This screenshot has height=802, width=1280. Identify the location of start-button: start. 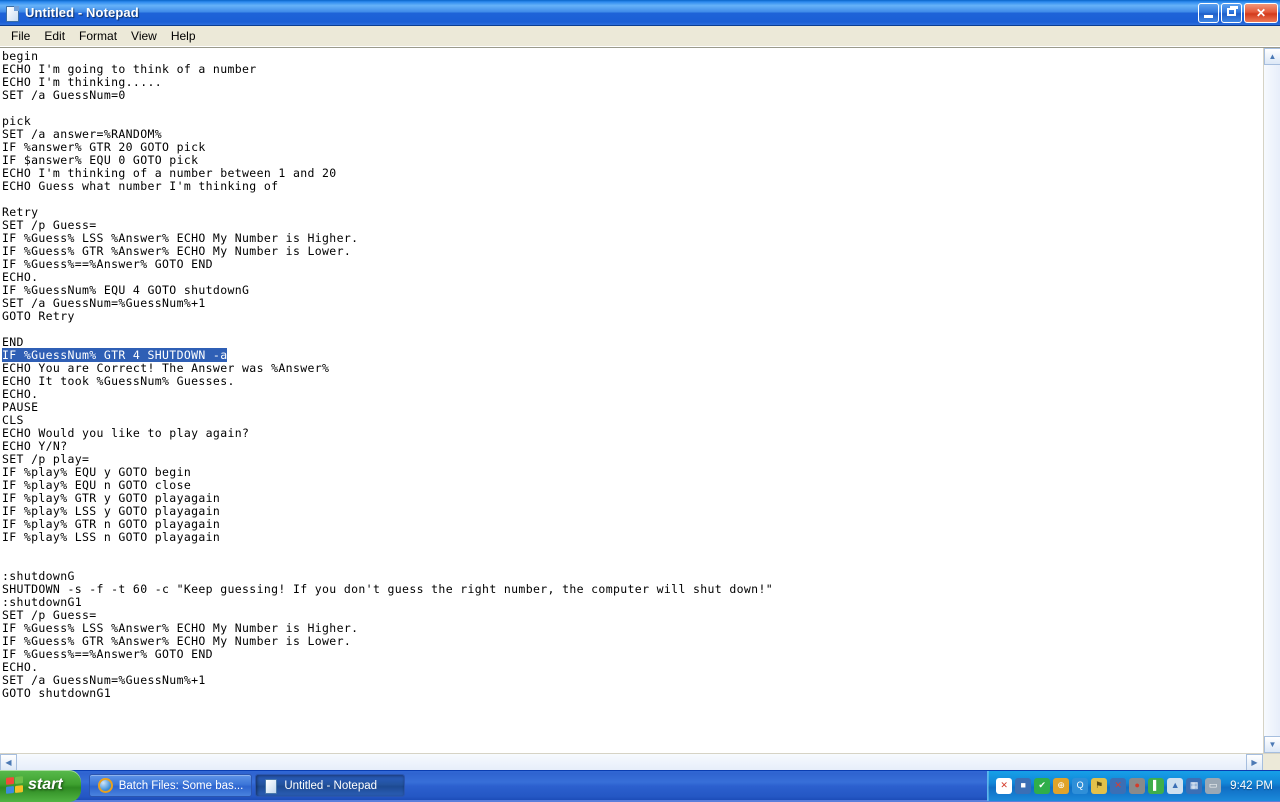
(40, 786).